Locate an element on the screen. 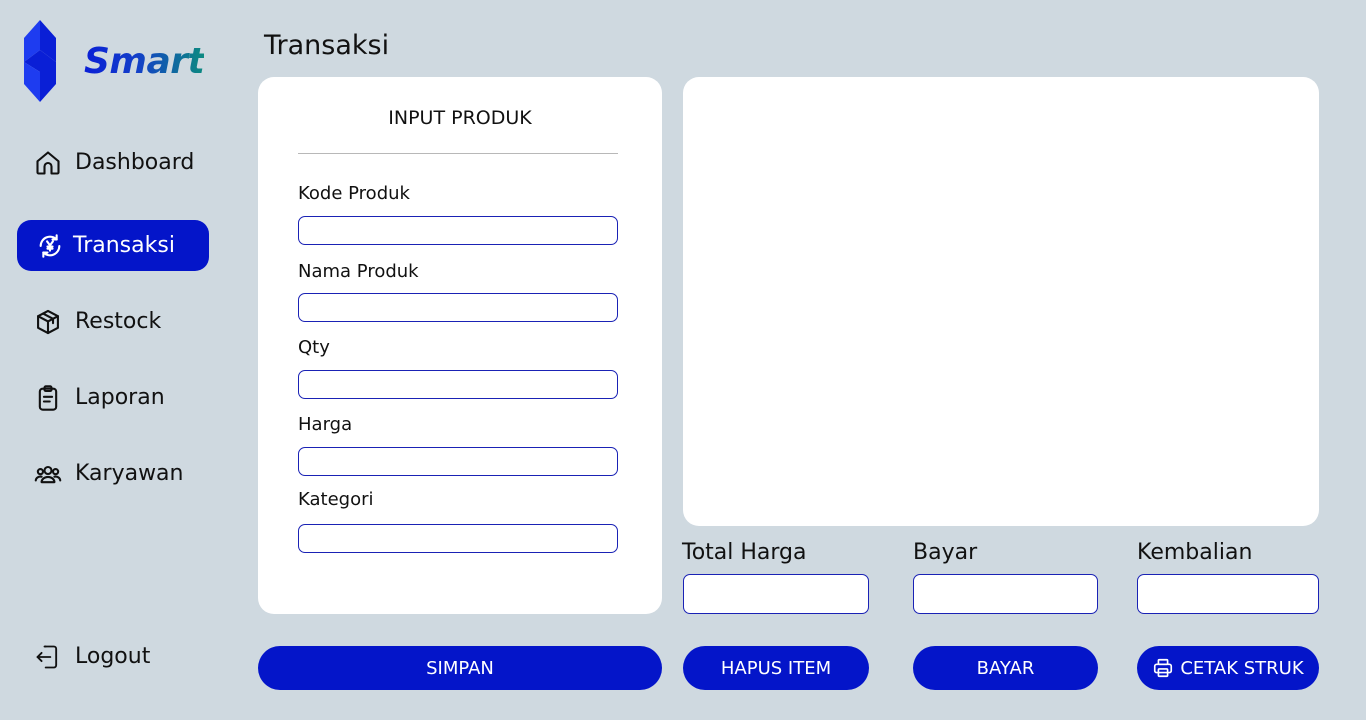 This screenshot has width=1366, height=720. sidebar-item-label: Restock is located at coordinates (118, 321).